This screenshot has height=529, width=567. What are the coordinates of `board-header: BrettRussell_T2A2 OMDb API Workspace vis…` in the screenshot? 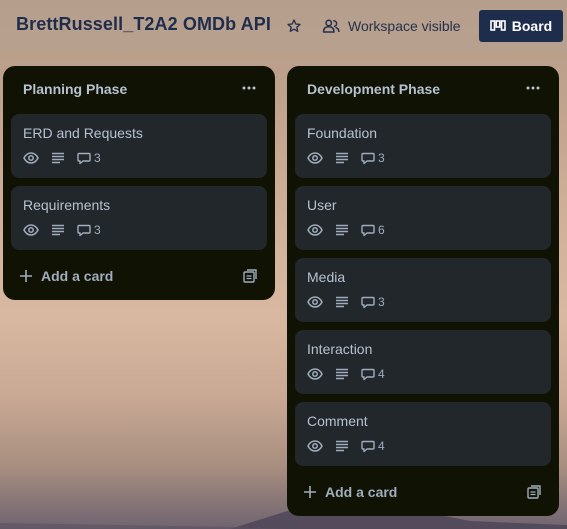 It's located at (283, 26).